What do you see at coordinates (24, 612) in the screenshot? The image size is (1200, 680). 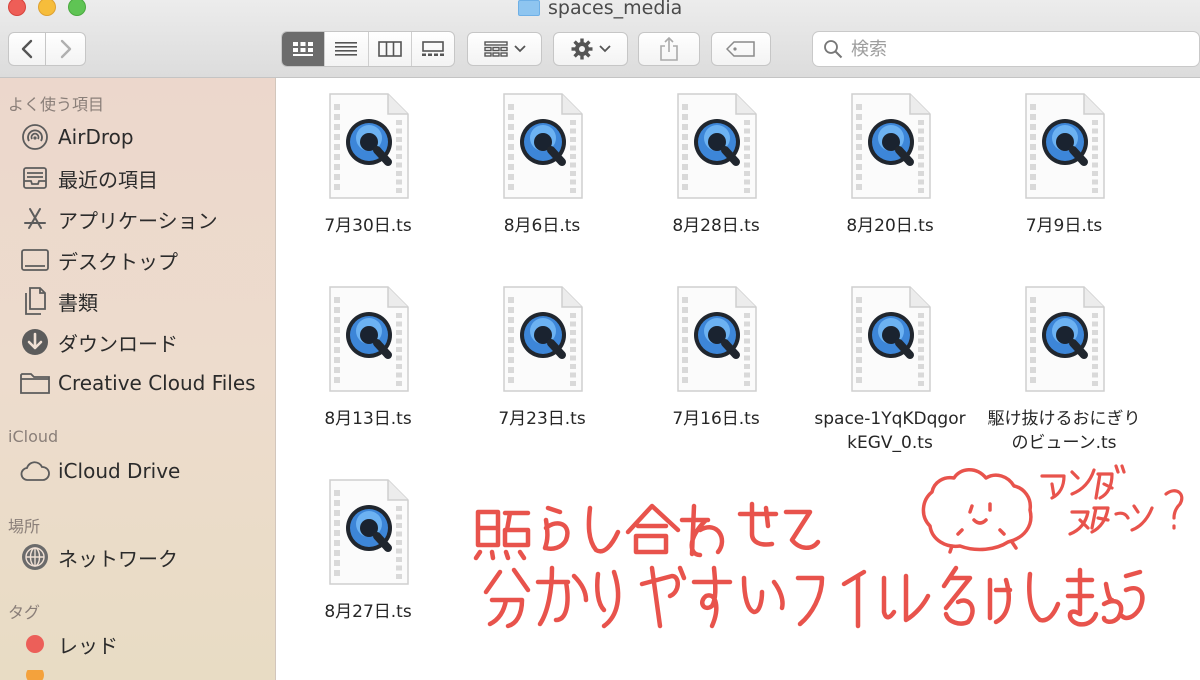 I see `tags-section-header: タグ` at bounding box center [24, 612].